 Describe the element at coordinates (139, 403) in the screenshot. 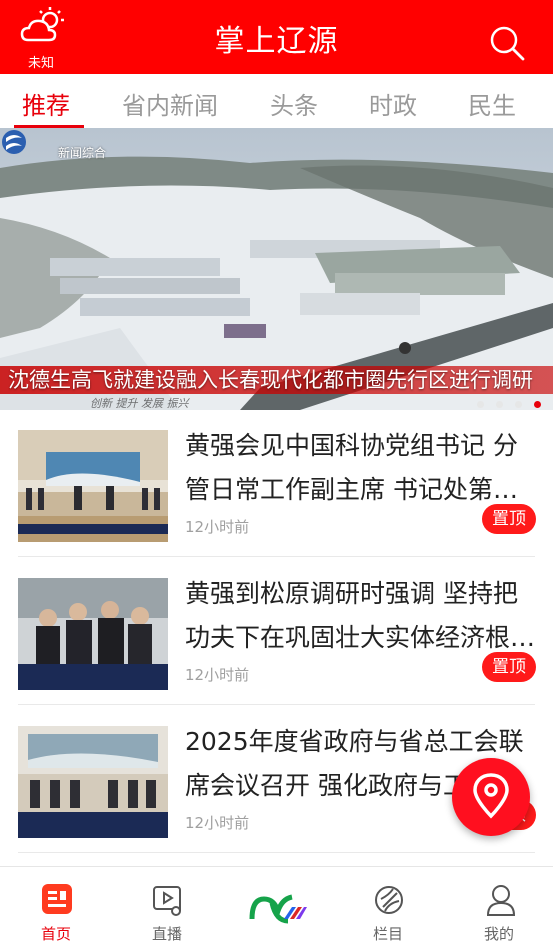

I see `banner-subtitle: 创新 提升 发展 振兴` at that location.